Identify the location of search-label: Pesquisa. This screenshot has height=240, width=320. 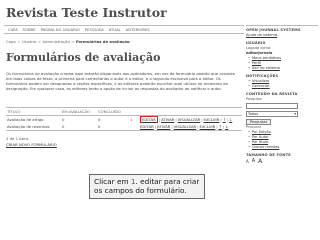
(254, 99).